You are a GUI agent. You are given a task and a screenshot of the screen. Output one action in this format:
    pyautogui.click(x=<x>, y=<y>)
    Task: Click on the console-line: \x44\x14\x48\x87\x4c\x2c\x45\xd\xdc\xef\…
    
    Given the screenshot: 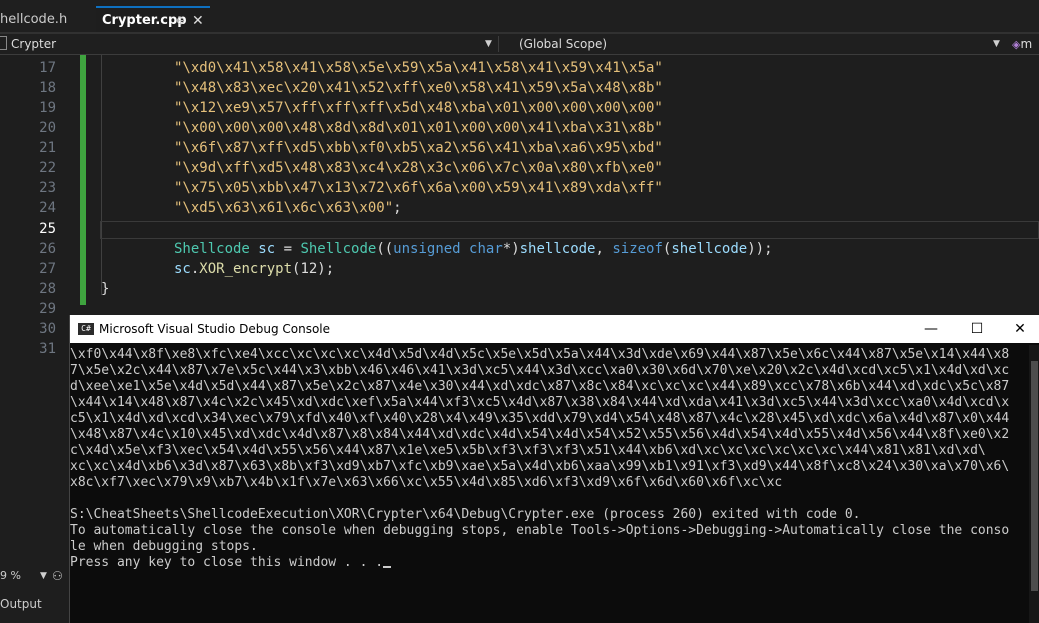 What is the action you would take?
    pyautogui.click(x=540, y=402)
    